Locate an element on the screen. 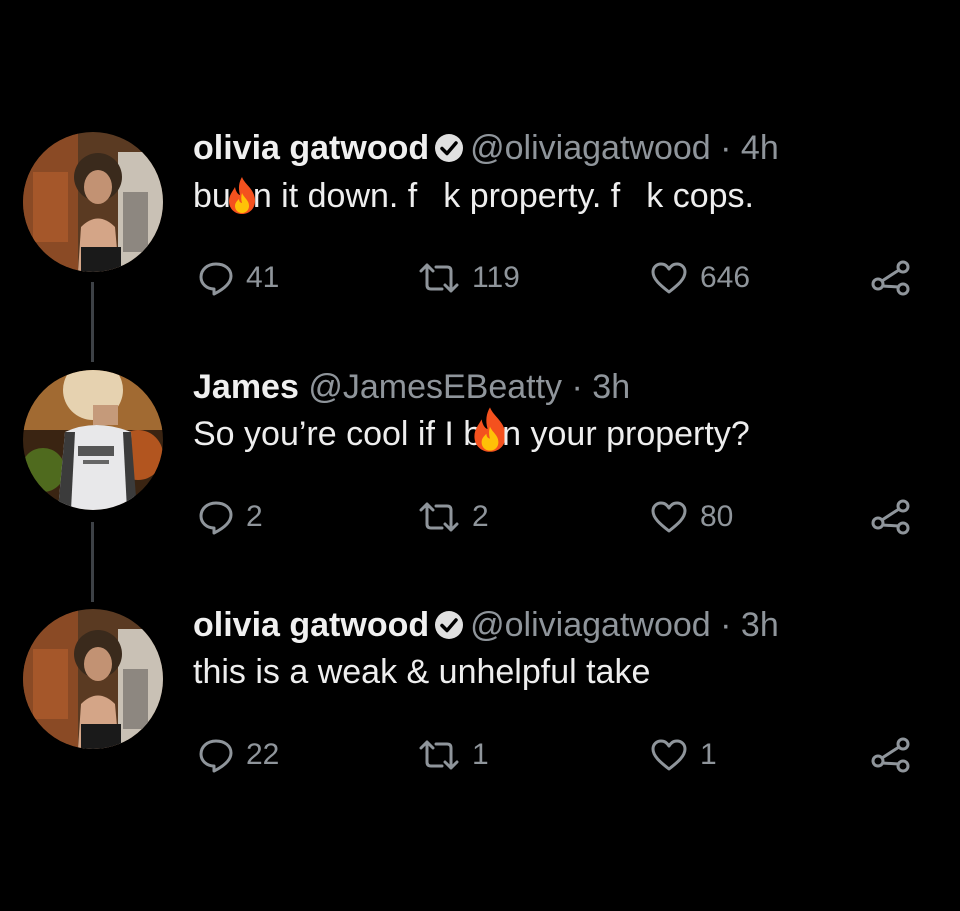  like-button: 646 is located at coordinates (700, 278).